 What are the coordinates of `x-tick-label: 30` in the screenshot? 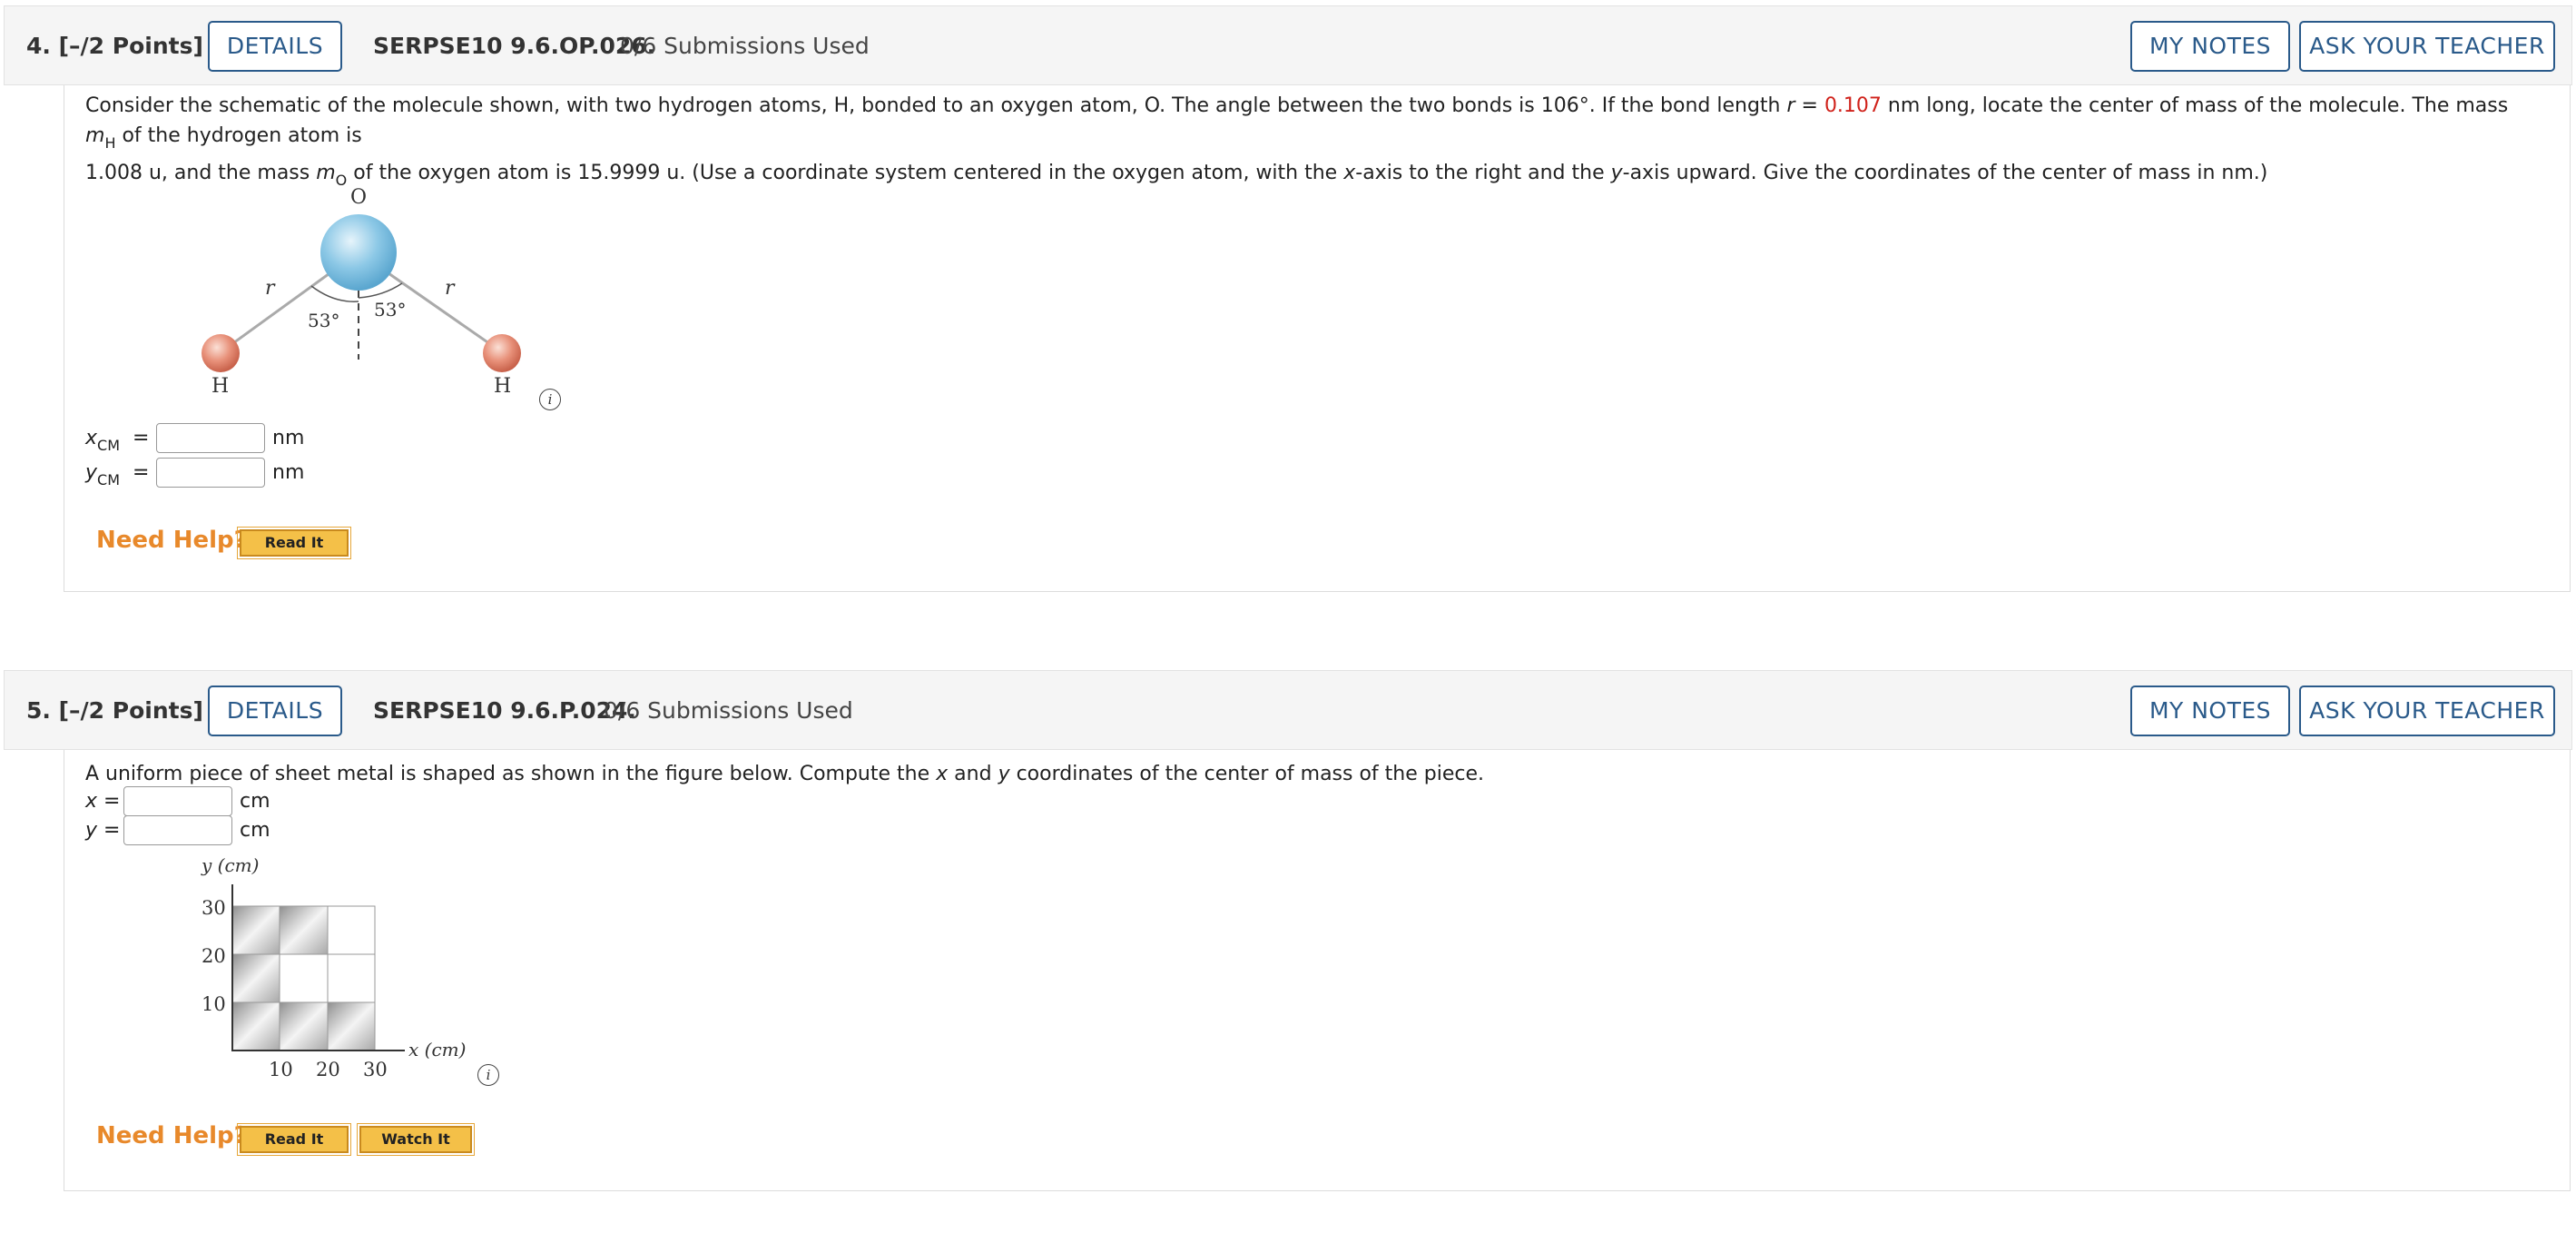 It's located at (375, 1069).